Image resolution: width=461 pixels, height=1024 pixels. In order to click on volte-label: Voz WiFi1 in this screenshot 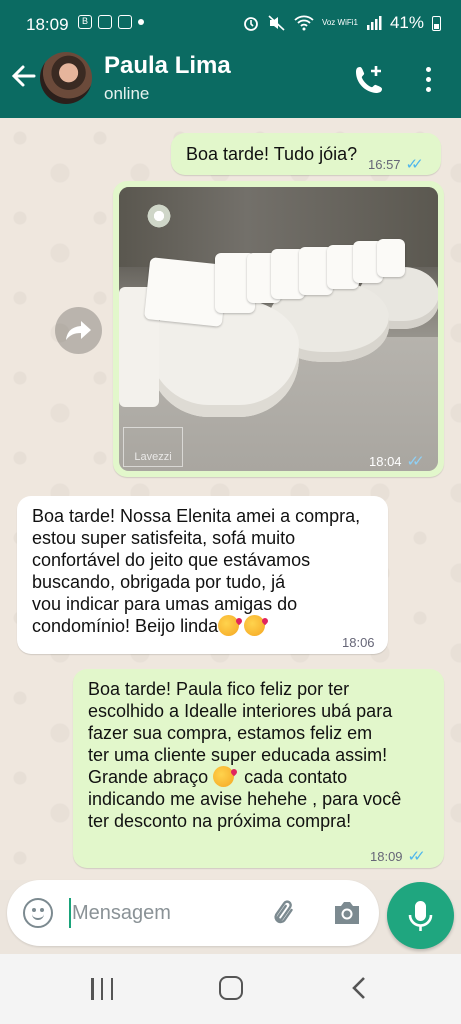, I will do `click(339, 22)`.